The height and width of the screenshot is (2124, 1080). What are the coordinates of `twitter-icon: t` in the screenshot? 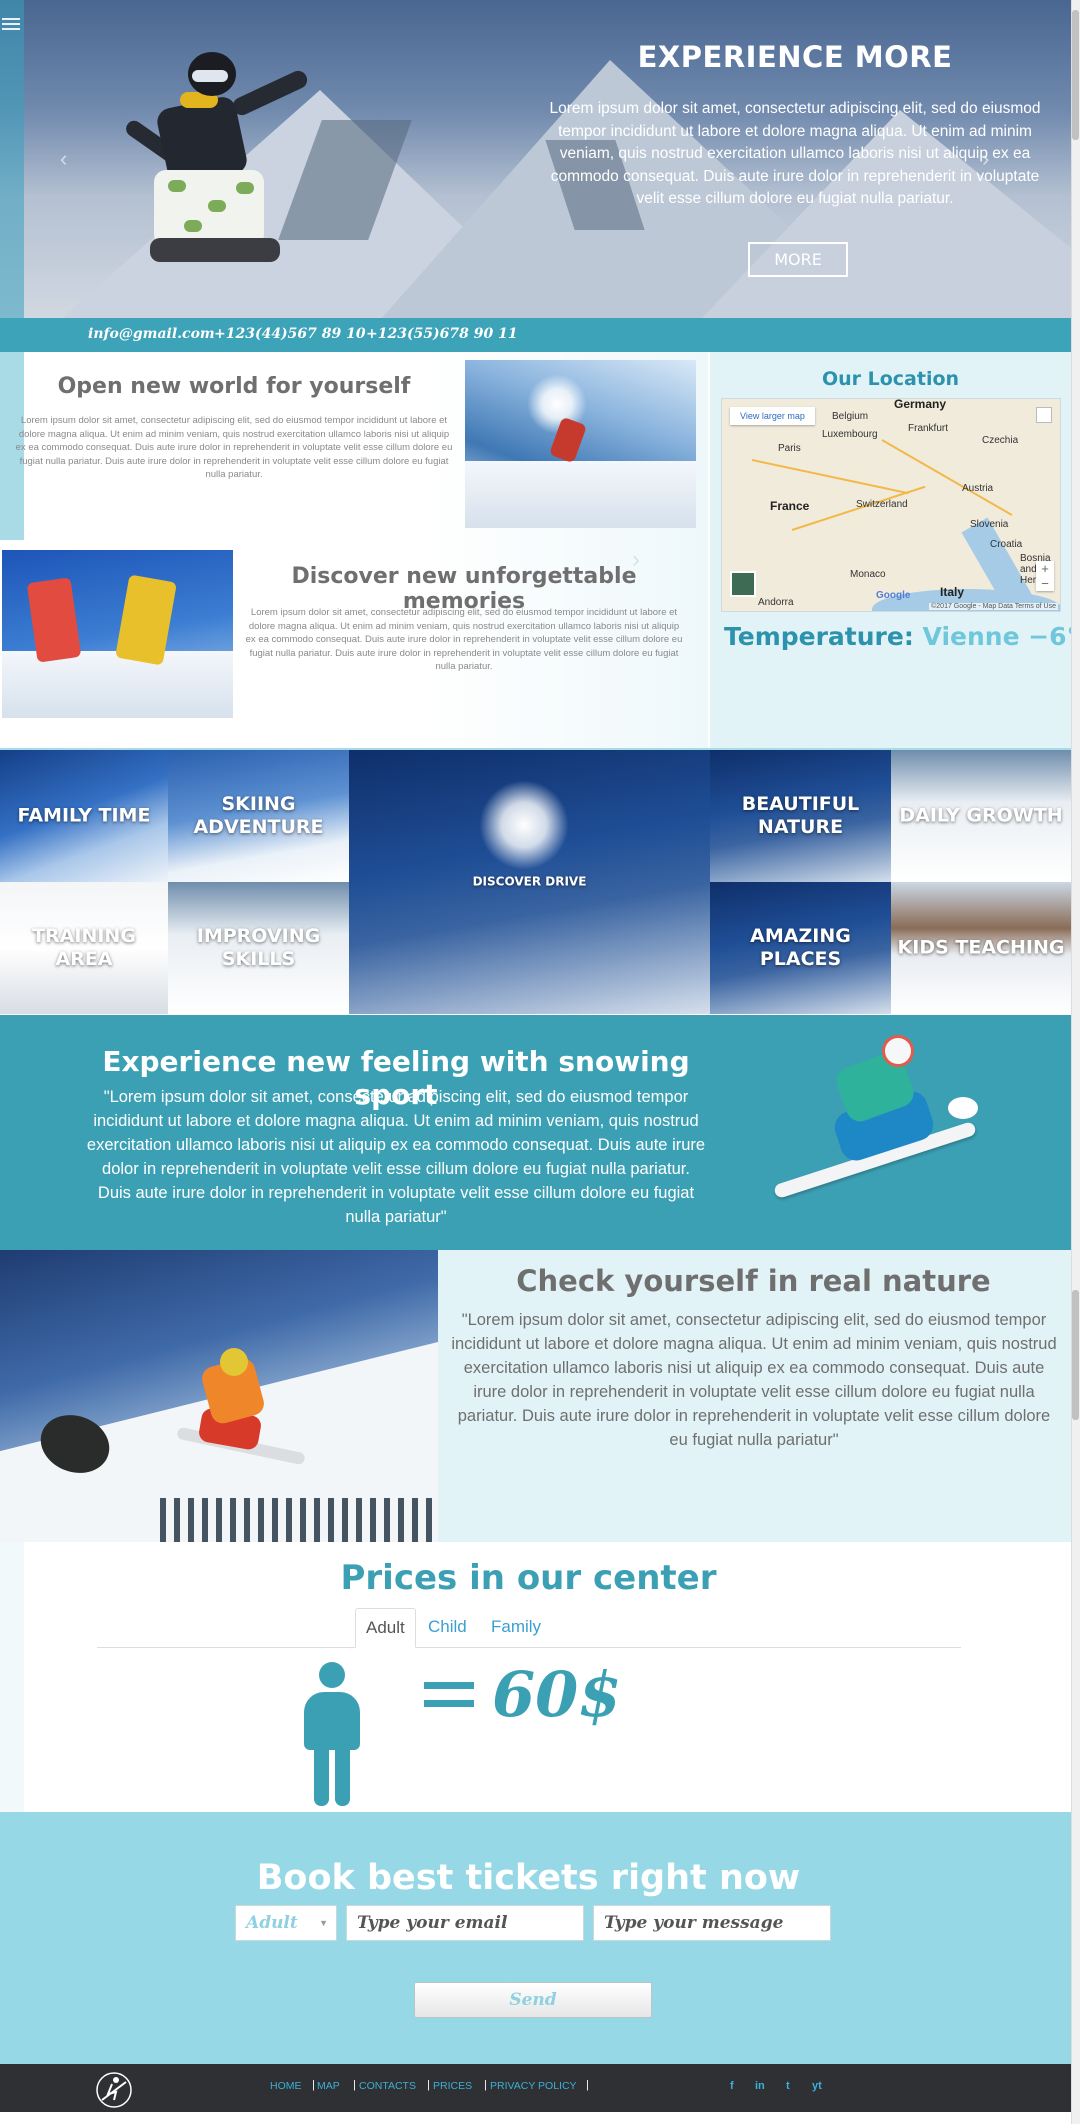 It's located at (788, 2086).